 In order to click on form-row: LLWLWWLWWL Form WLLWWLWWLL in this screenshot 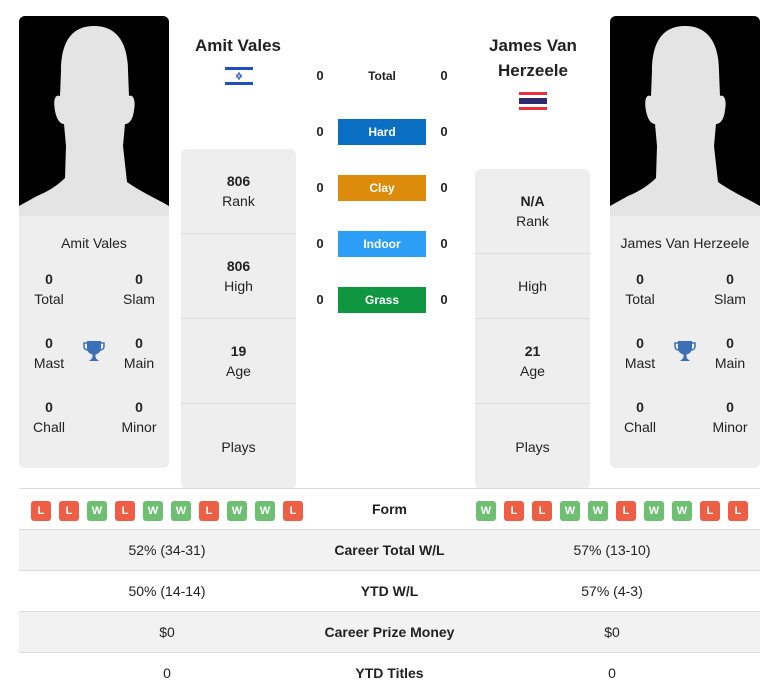, I will do `click(389, 509)`.